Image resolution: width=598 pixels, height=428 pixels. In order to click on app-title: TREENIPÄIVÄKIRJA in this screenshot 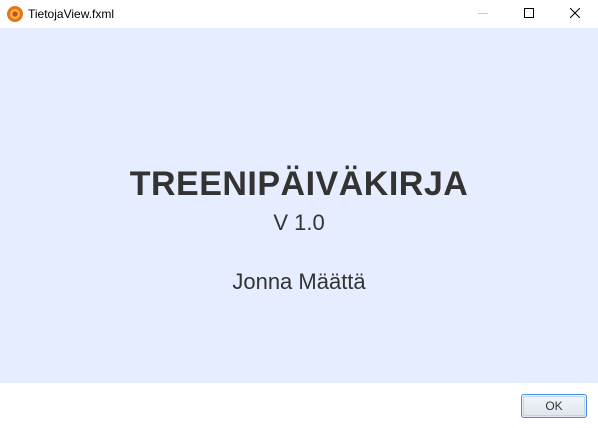, I will do `click(299, 184)`.